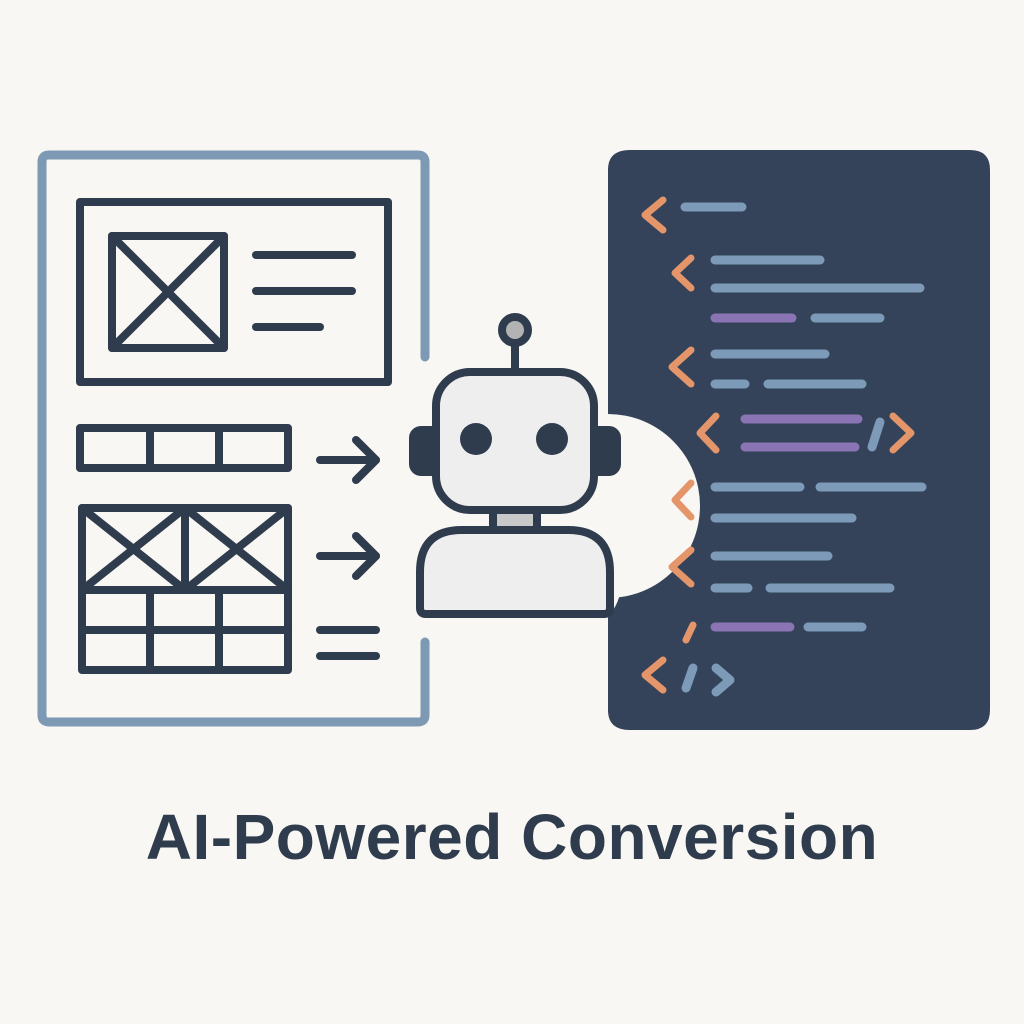  I want to click on antenna-ball, so click(515, 330).